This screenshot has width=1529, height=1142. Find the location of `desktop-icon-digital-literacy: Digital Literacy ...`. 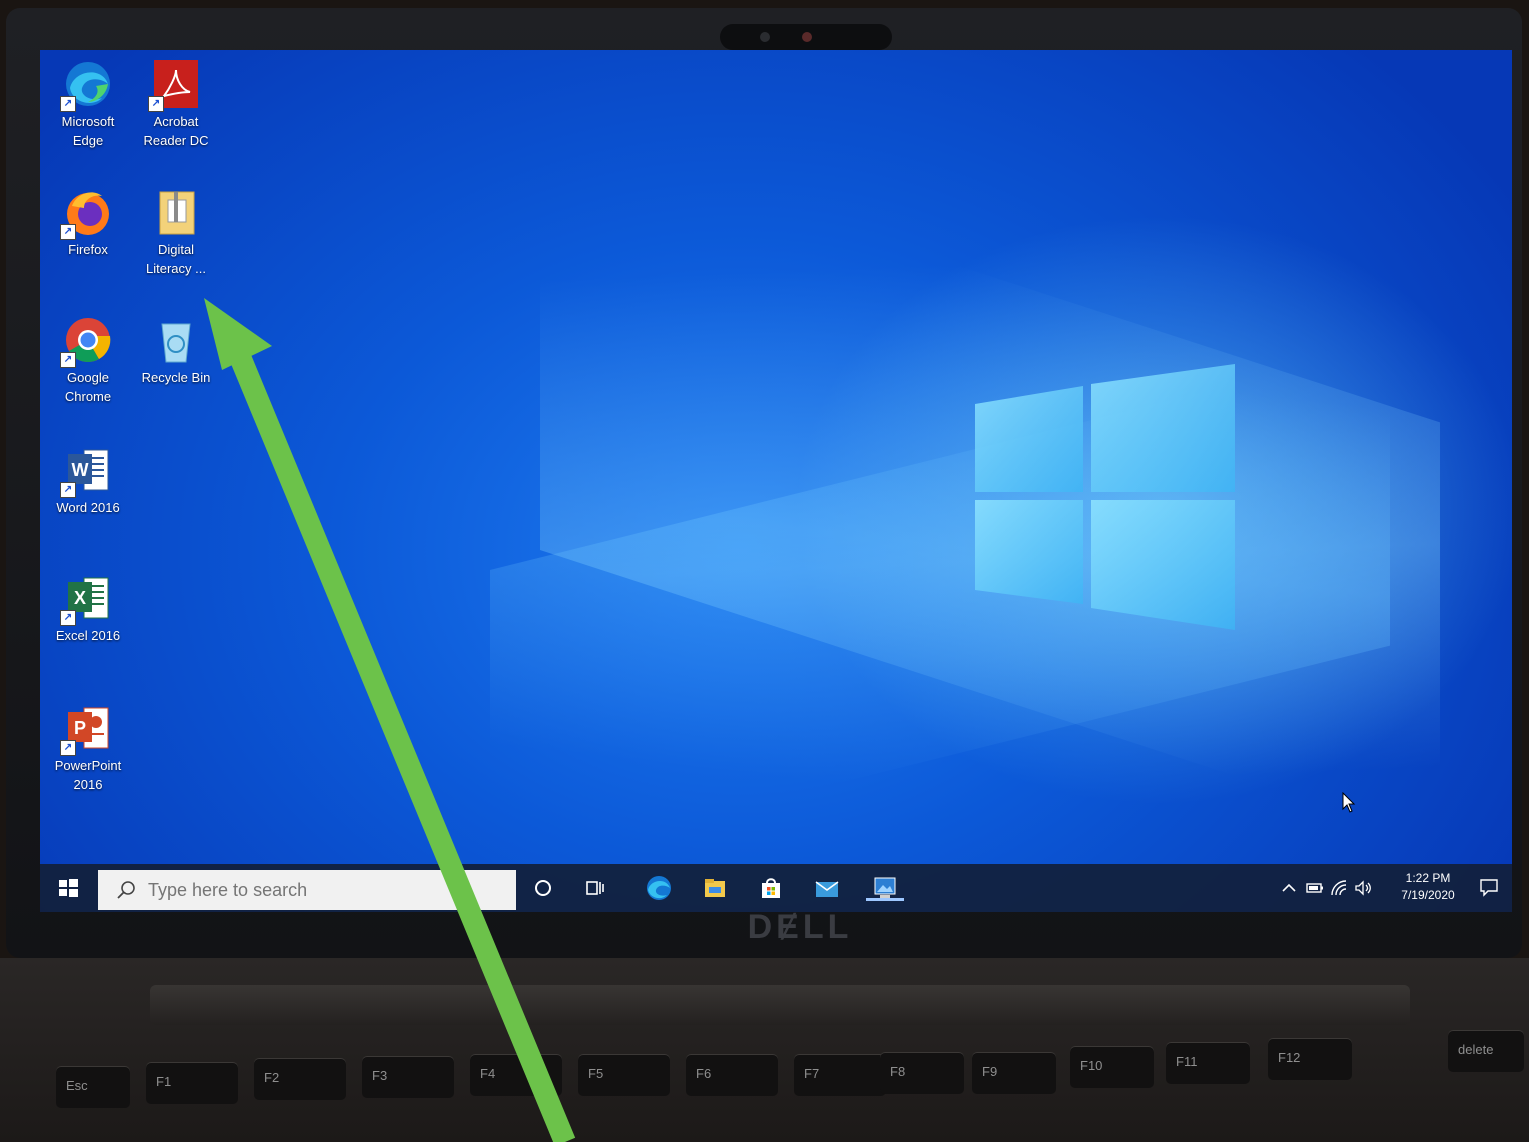

desktop-icon-digital-literacy: Digital Literacy ... is located at coordinates (176, 232).